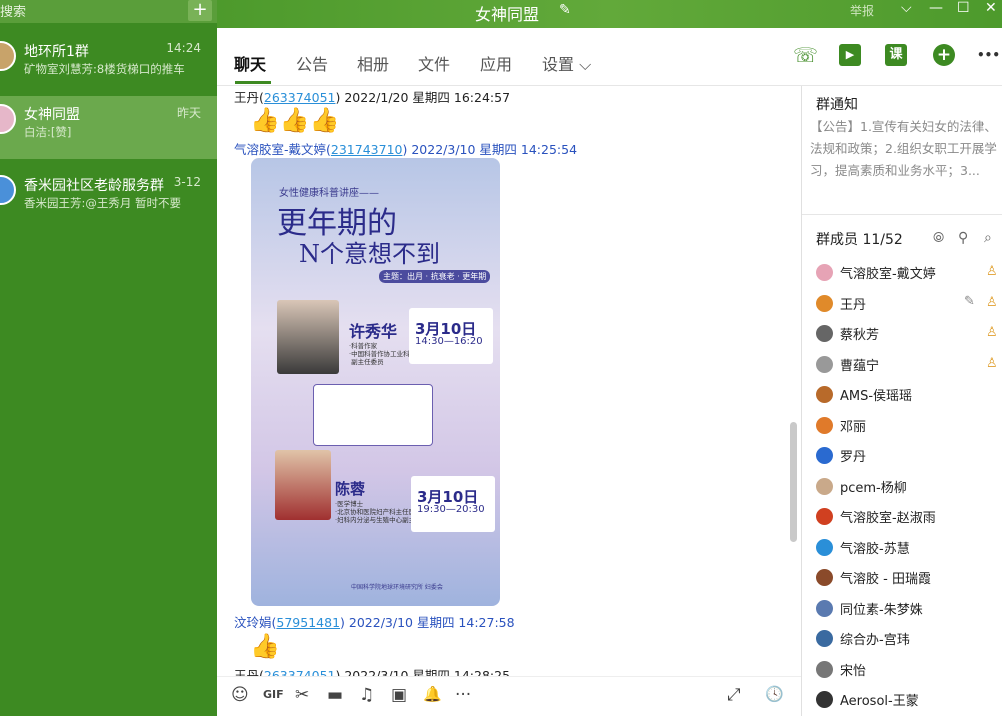  Describe the element at coordinates (938, 238) in the screenshot. I see `group-settings-icon: ⦾` at that location.